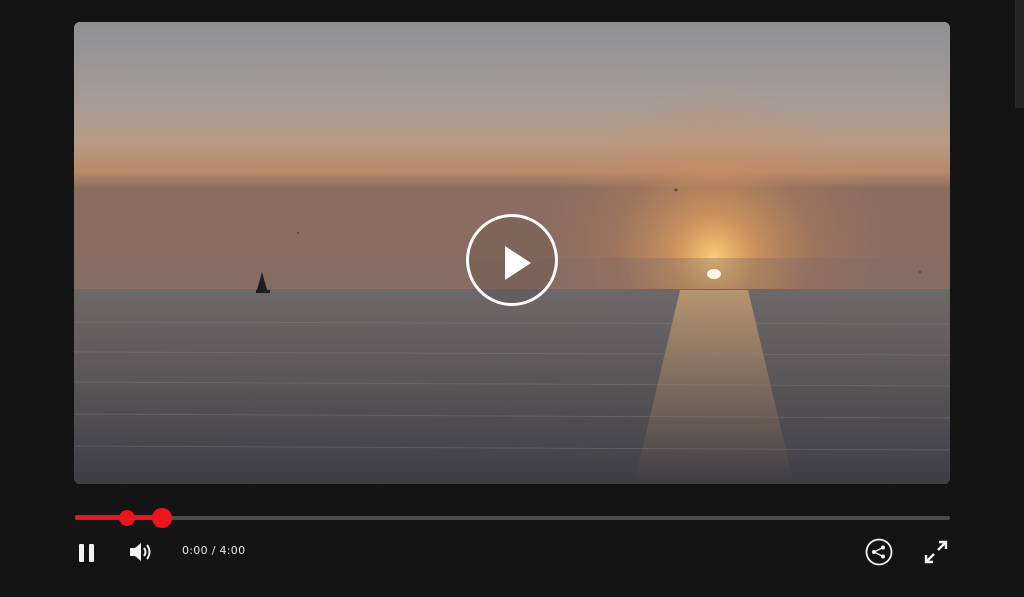 This screenshot has height=597, width=1024. What do you see at coordinates (126, 518) in the screenshot?
I see `progress-hover-dot` at bounding box center [126, 518].